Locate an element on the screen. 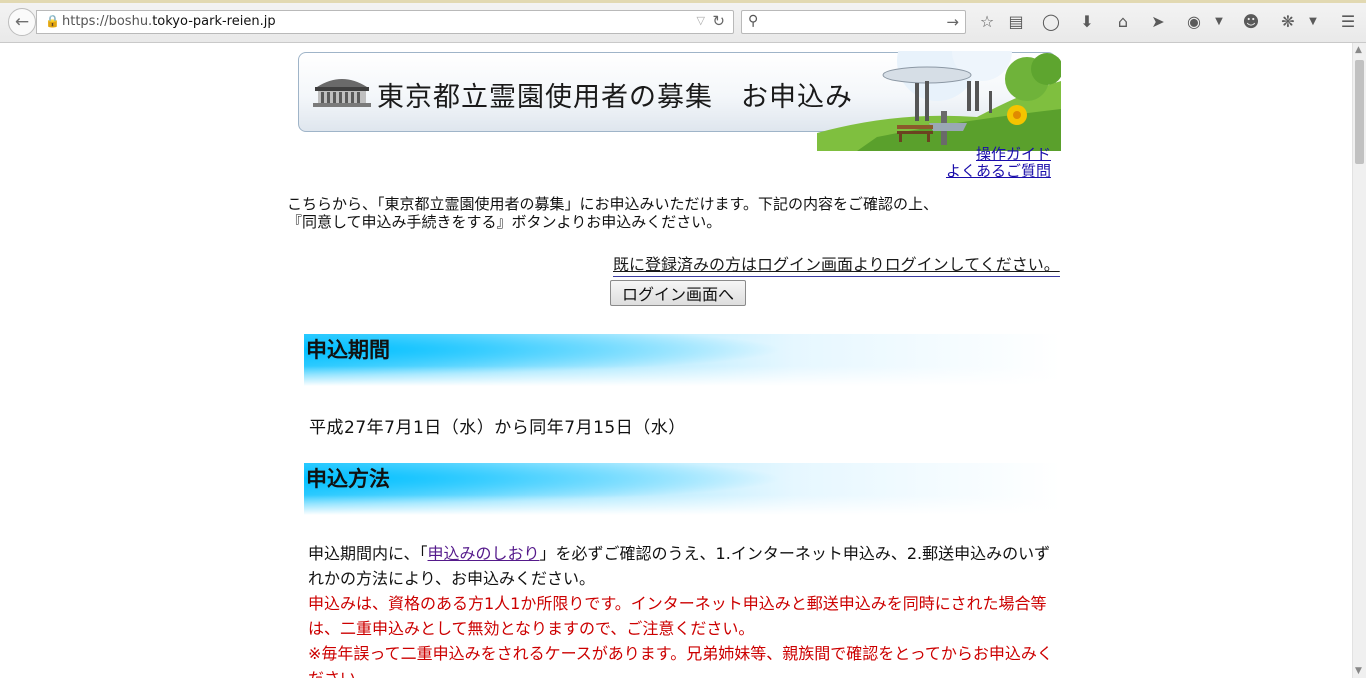 The image size is (1366, 678). history-dropdown-icon: ▽ is located at coordinates (701, 20).